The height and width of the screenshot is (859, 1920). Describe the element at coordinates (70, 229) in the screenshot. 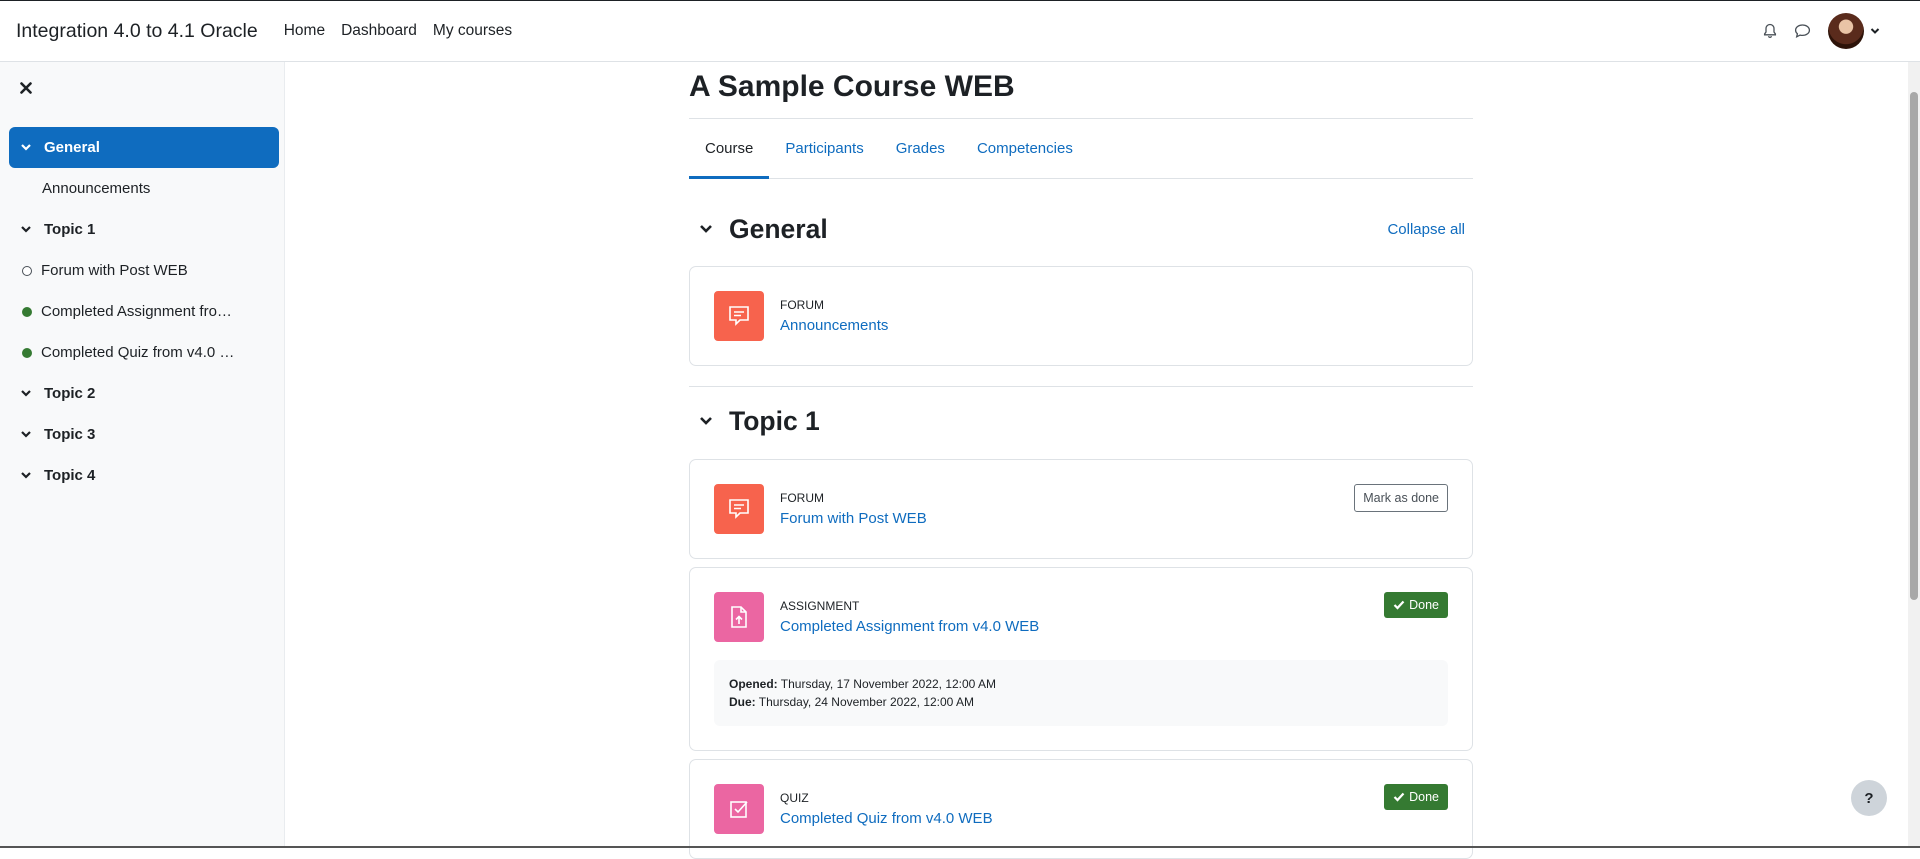

I see `course-index-section-label: Topic 1` at that location.